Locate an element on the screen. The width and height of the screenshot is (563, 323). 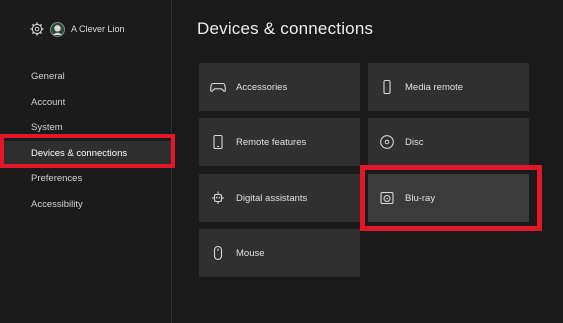
tile-digital-assistants: Digital assistants is located at coordinates (279, 198).